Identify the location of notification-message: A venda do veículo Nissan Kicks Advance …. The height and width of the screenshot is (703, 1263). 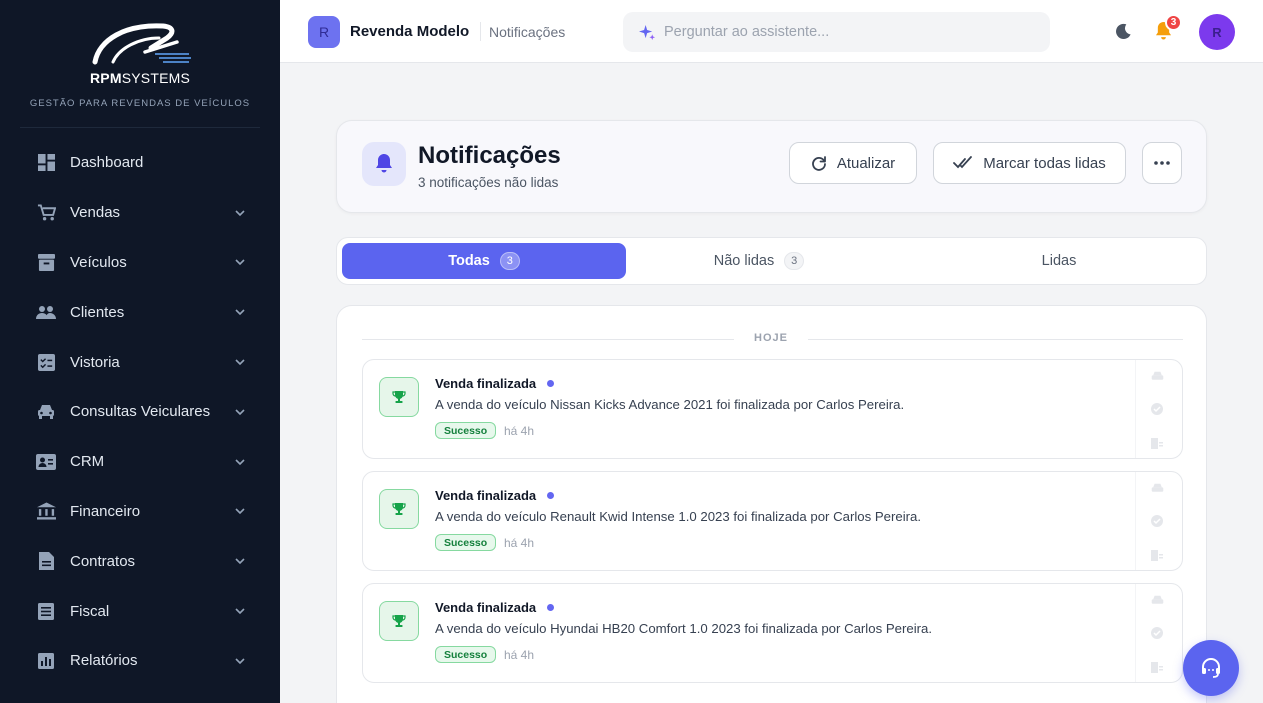
(670, 404).